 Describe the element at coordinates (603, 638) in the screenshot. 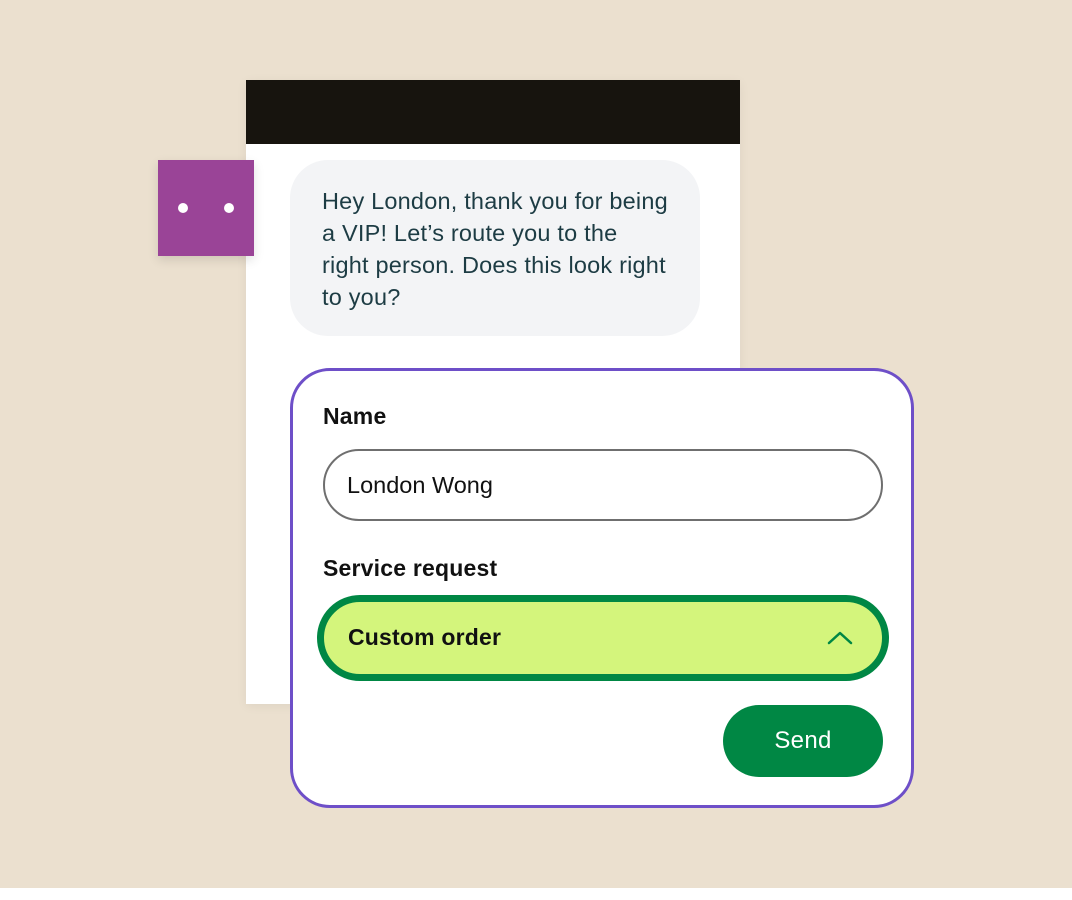

I see `service-request-select: Custom order` at that location.